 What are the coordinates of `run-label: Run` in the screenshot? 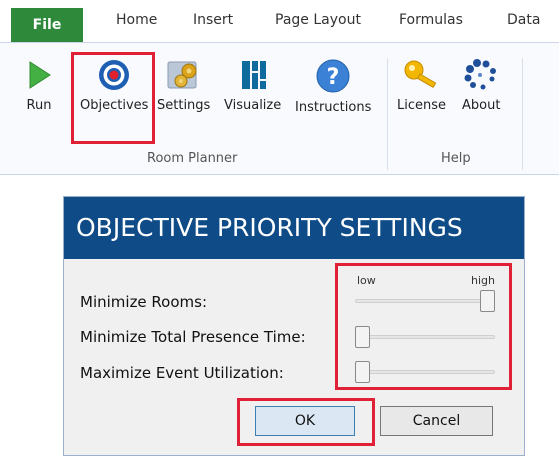 It's located at (39, 105).